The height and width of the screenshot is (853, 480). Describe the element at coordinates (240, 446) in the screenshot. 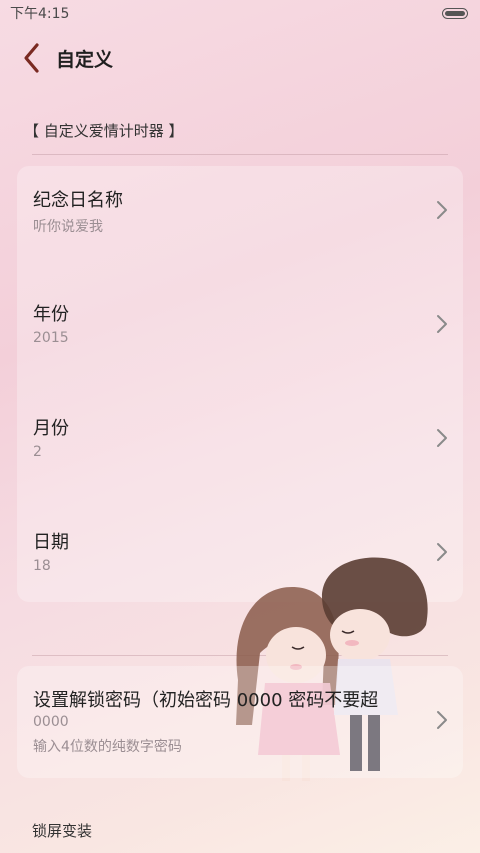

I see `list-item-month: 月份 2` at that location.